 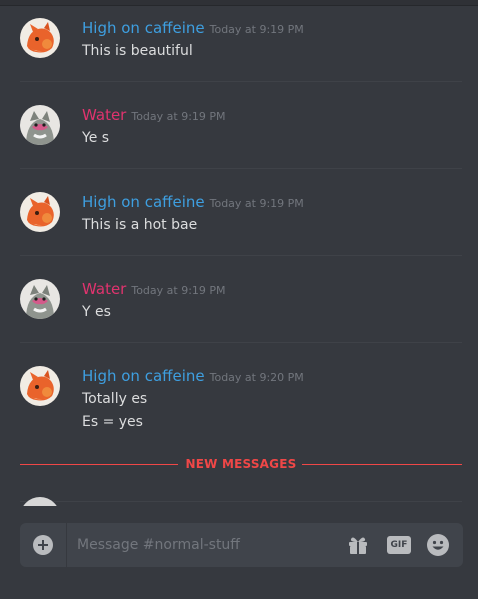 I want to click on gift-button, so click(x=358, y=545).